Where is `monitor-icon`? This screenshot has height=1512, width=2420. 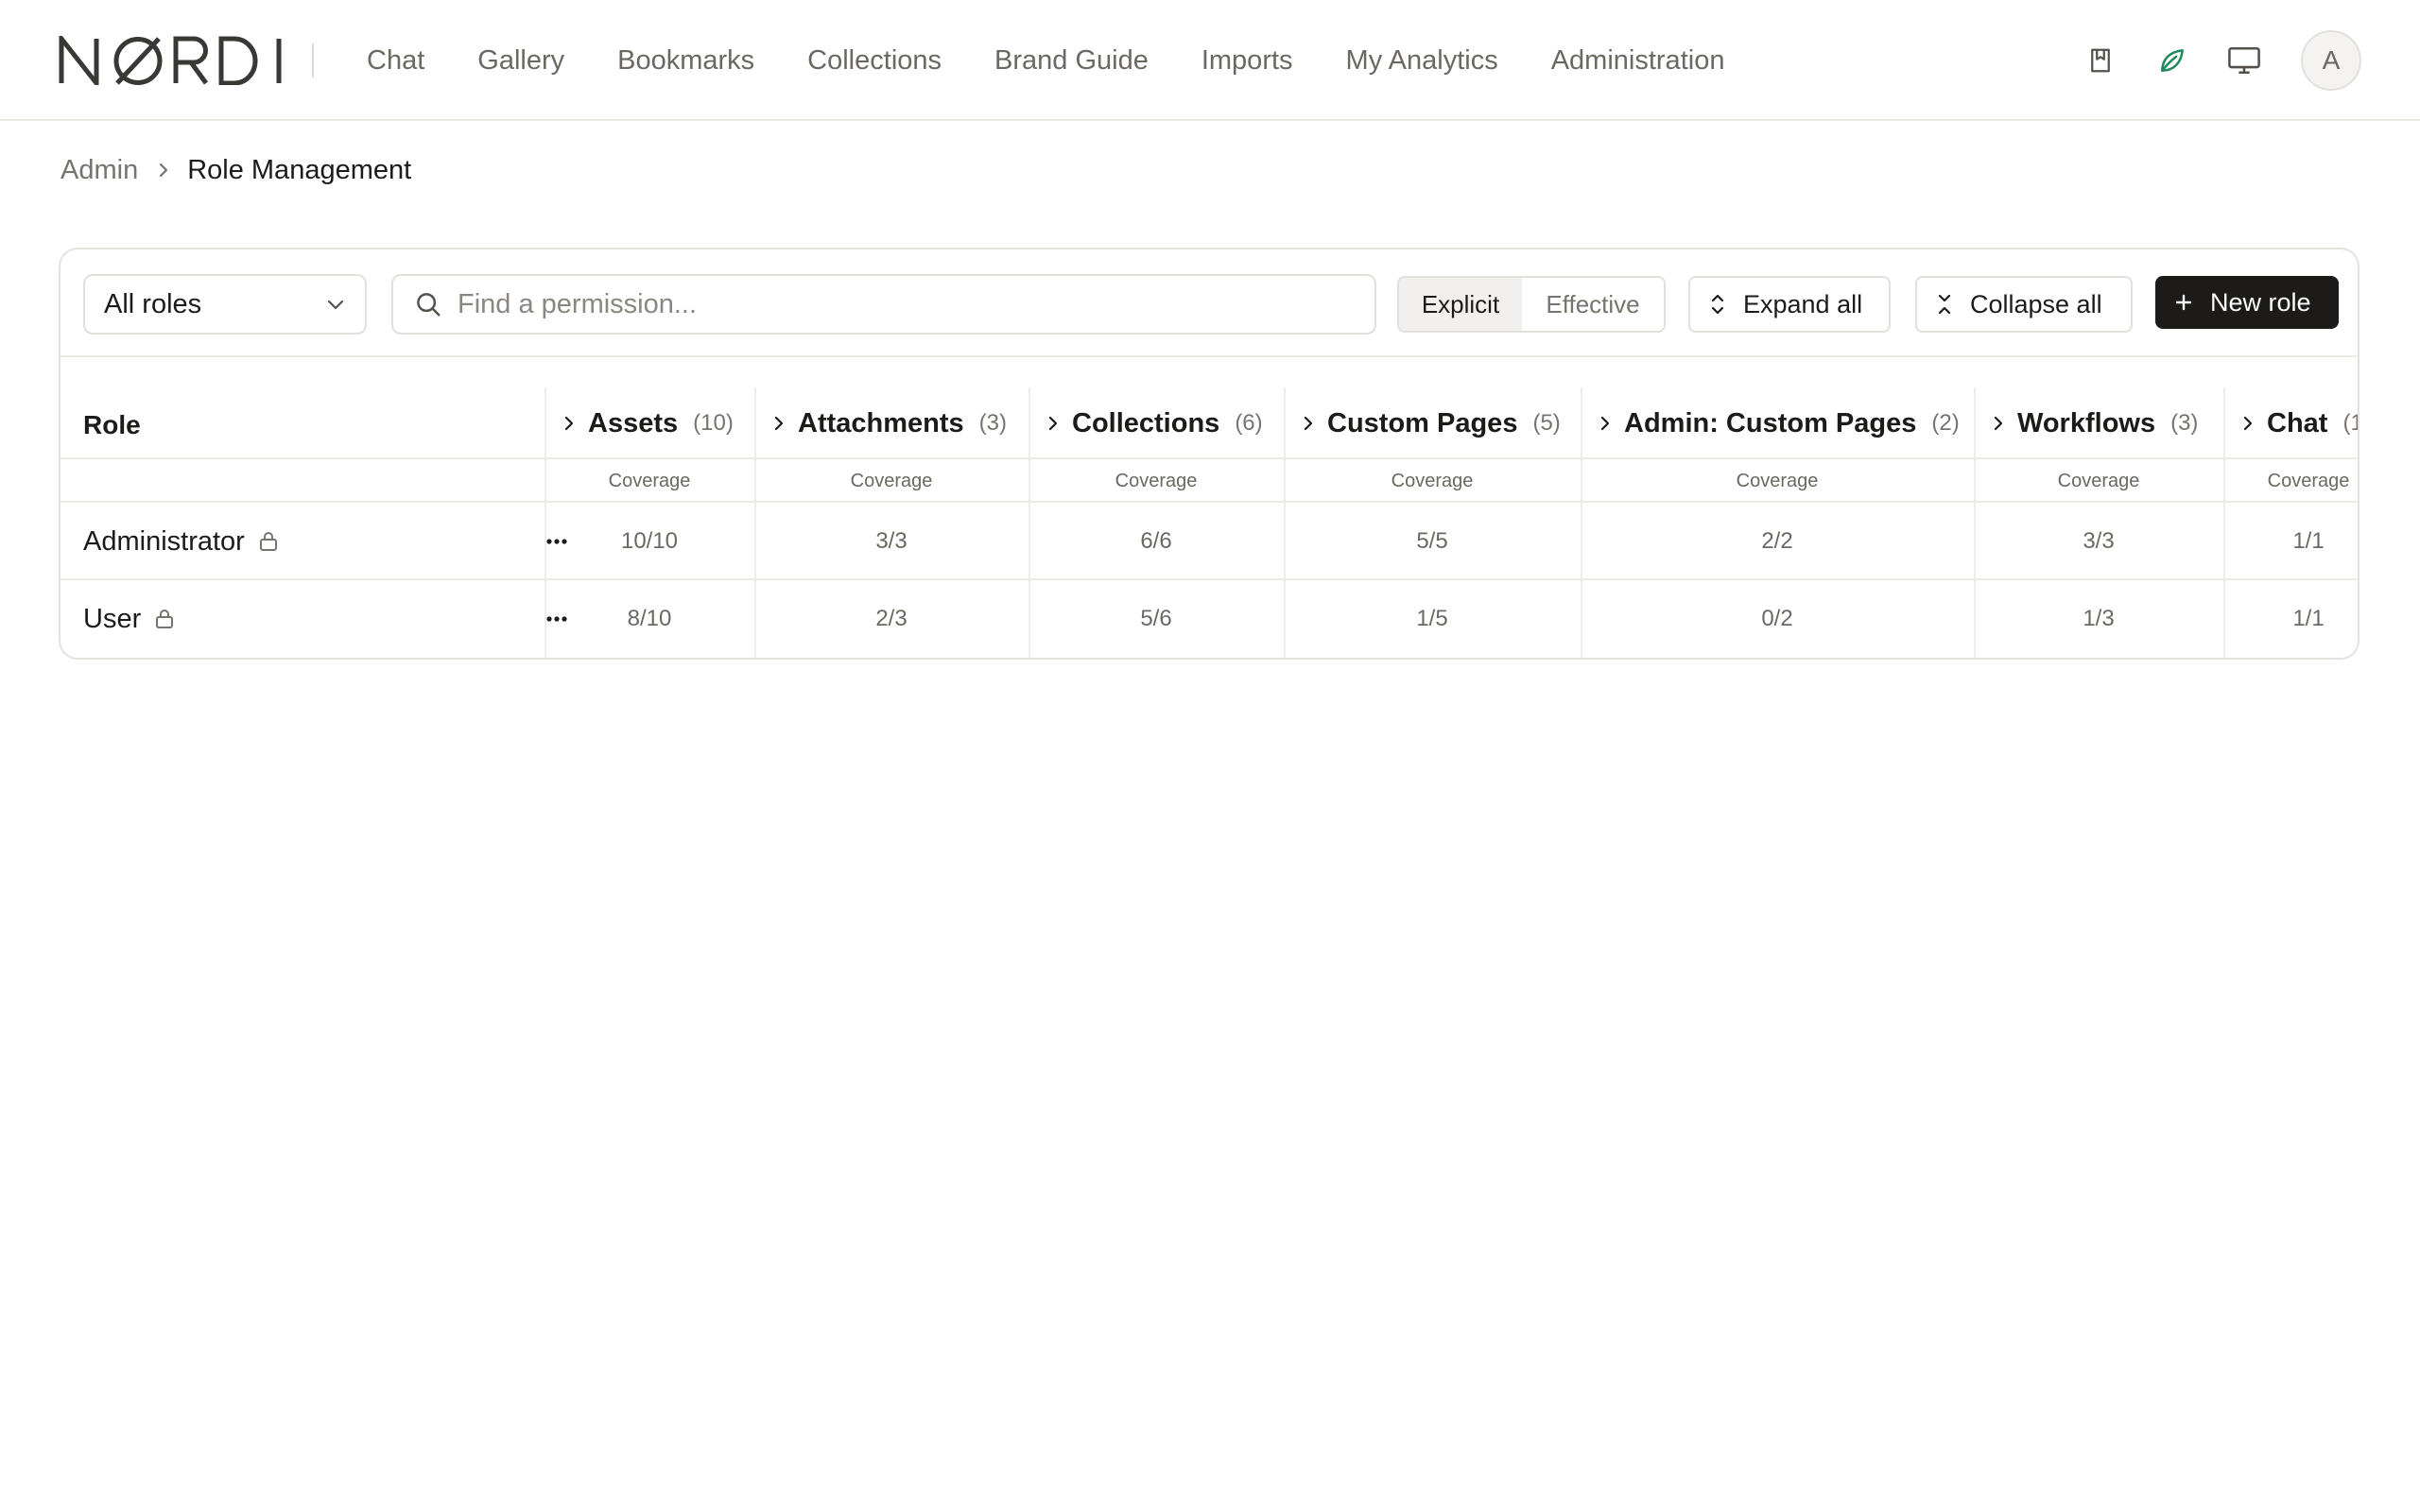 monitor-icon is located at coordinates (2244, 60).